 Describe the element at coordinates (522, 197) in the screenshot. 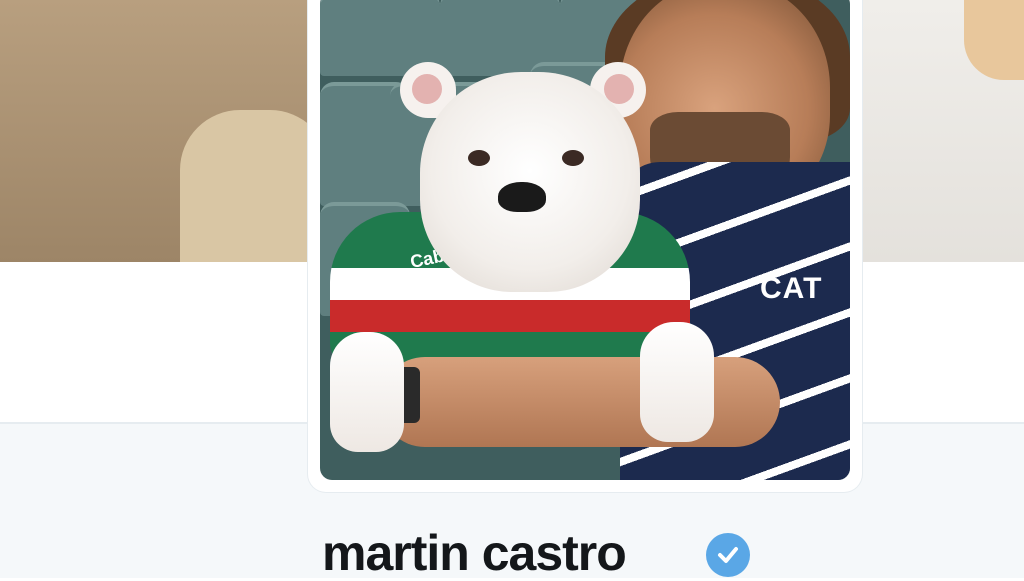

I see `dog-nose` at that location.